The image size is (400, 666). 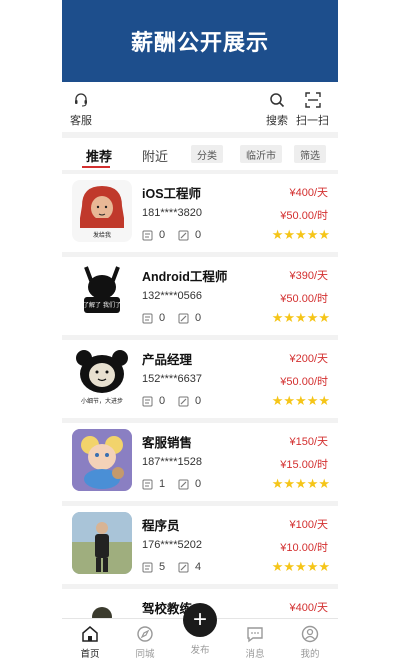 What do you see at coordinates (312, 121) in the screenshot?
I see `scan-label: 扫一扫` at bounding box center [312, 121].